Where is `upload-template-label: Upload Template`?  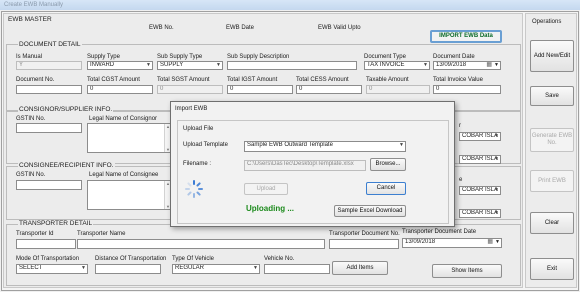 upload-template-label: Upload Template is located at coordinates (205, 145).